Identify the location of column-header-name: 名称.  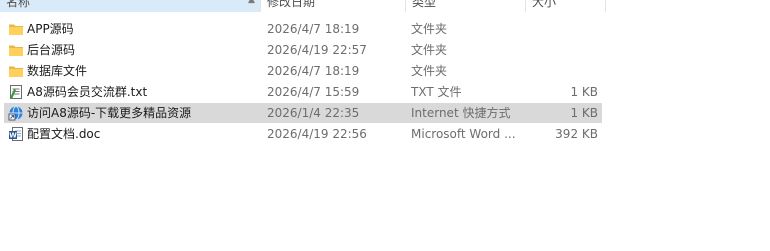
(130, 6).